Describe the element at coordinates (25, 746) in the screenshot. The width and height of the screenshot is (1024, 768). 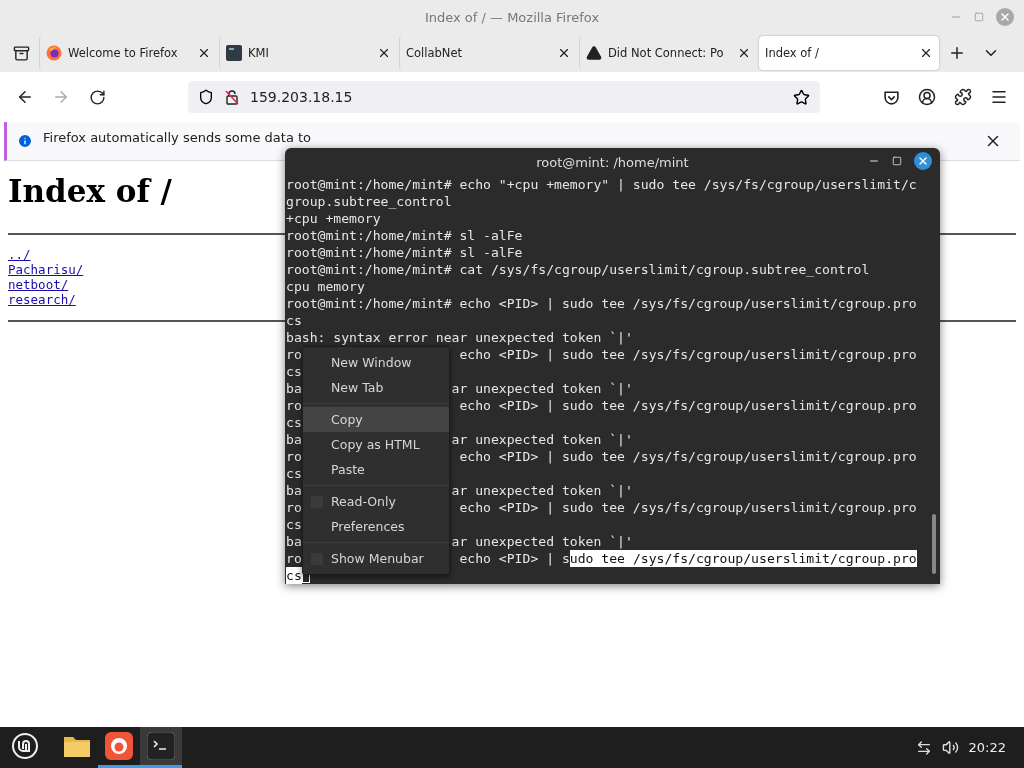
I see `mint-logo-icon` at that location.